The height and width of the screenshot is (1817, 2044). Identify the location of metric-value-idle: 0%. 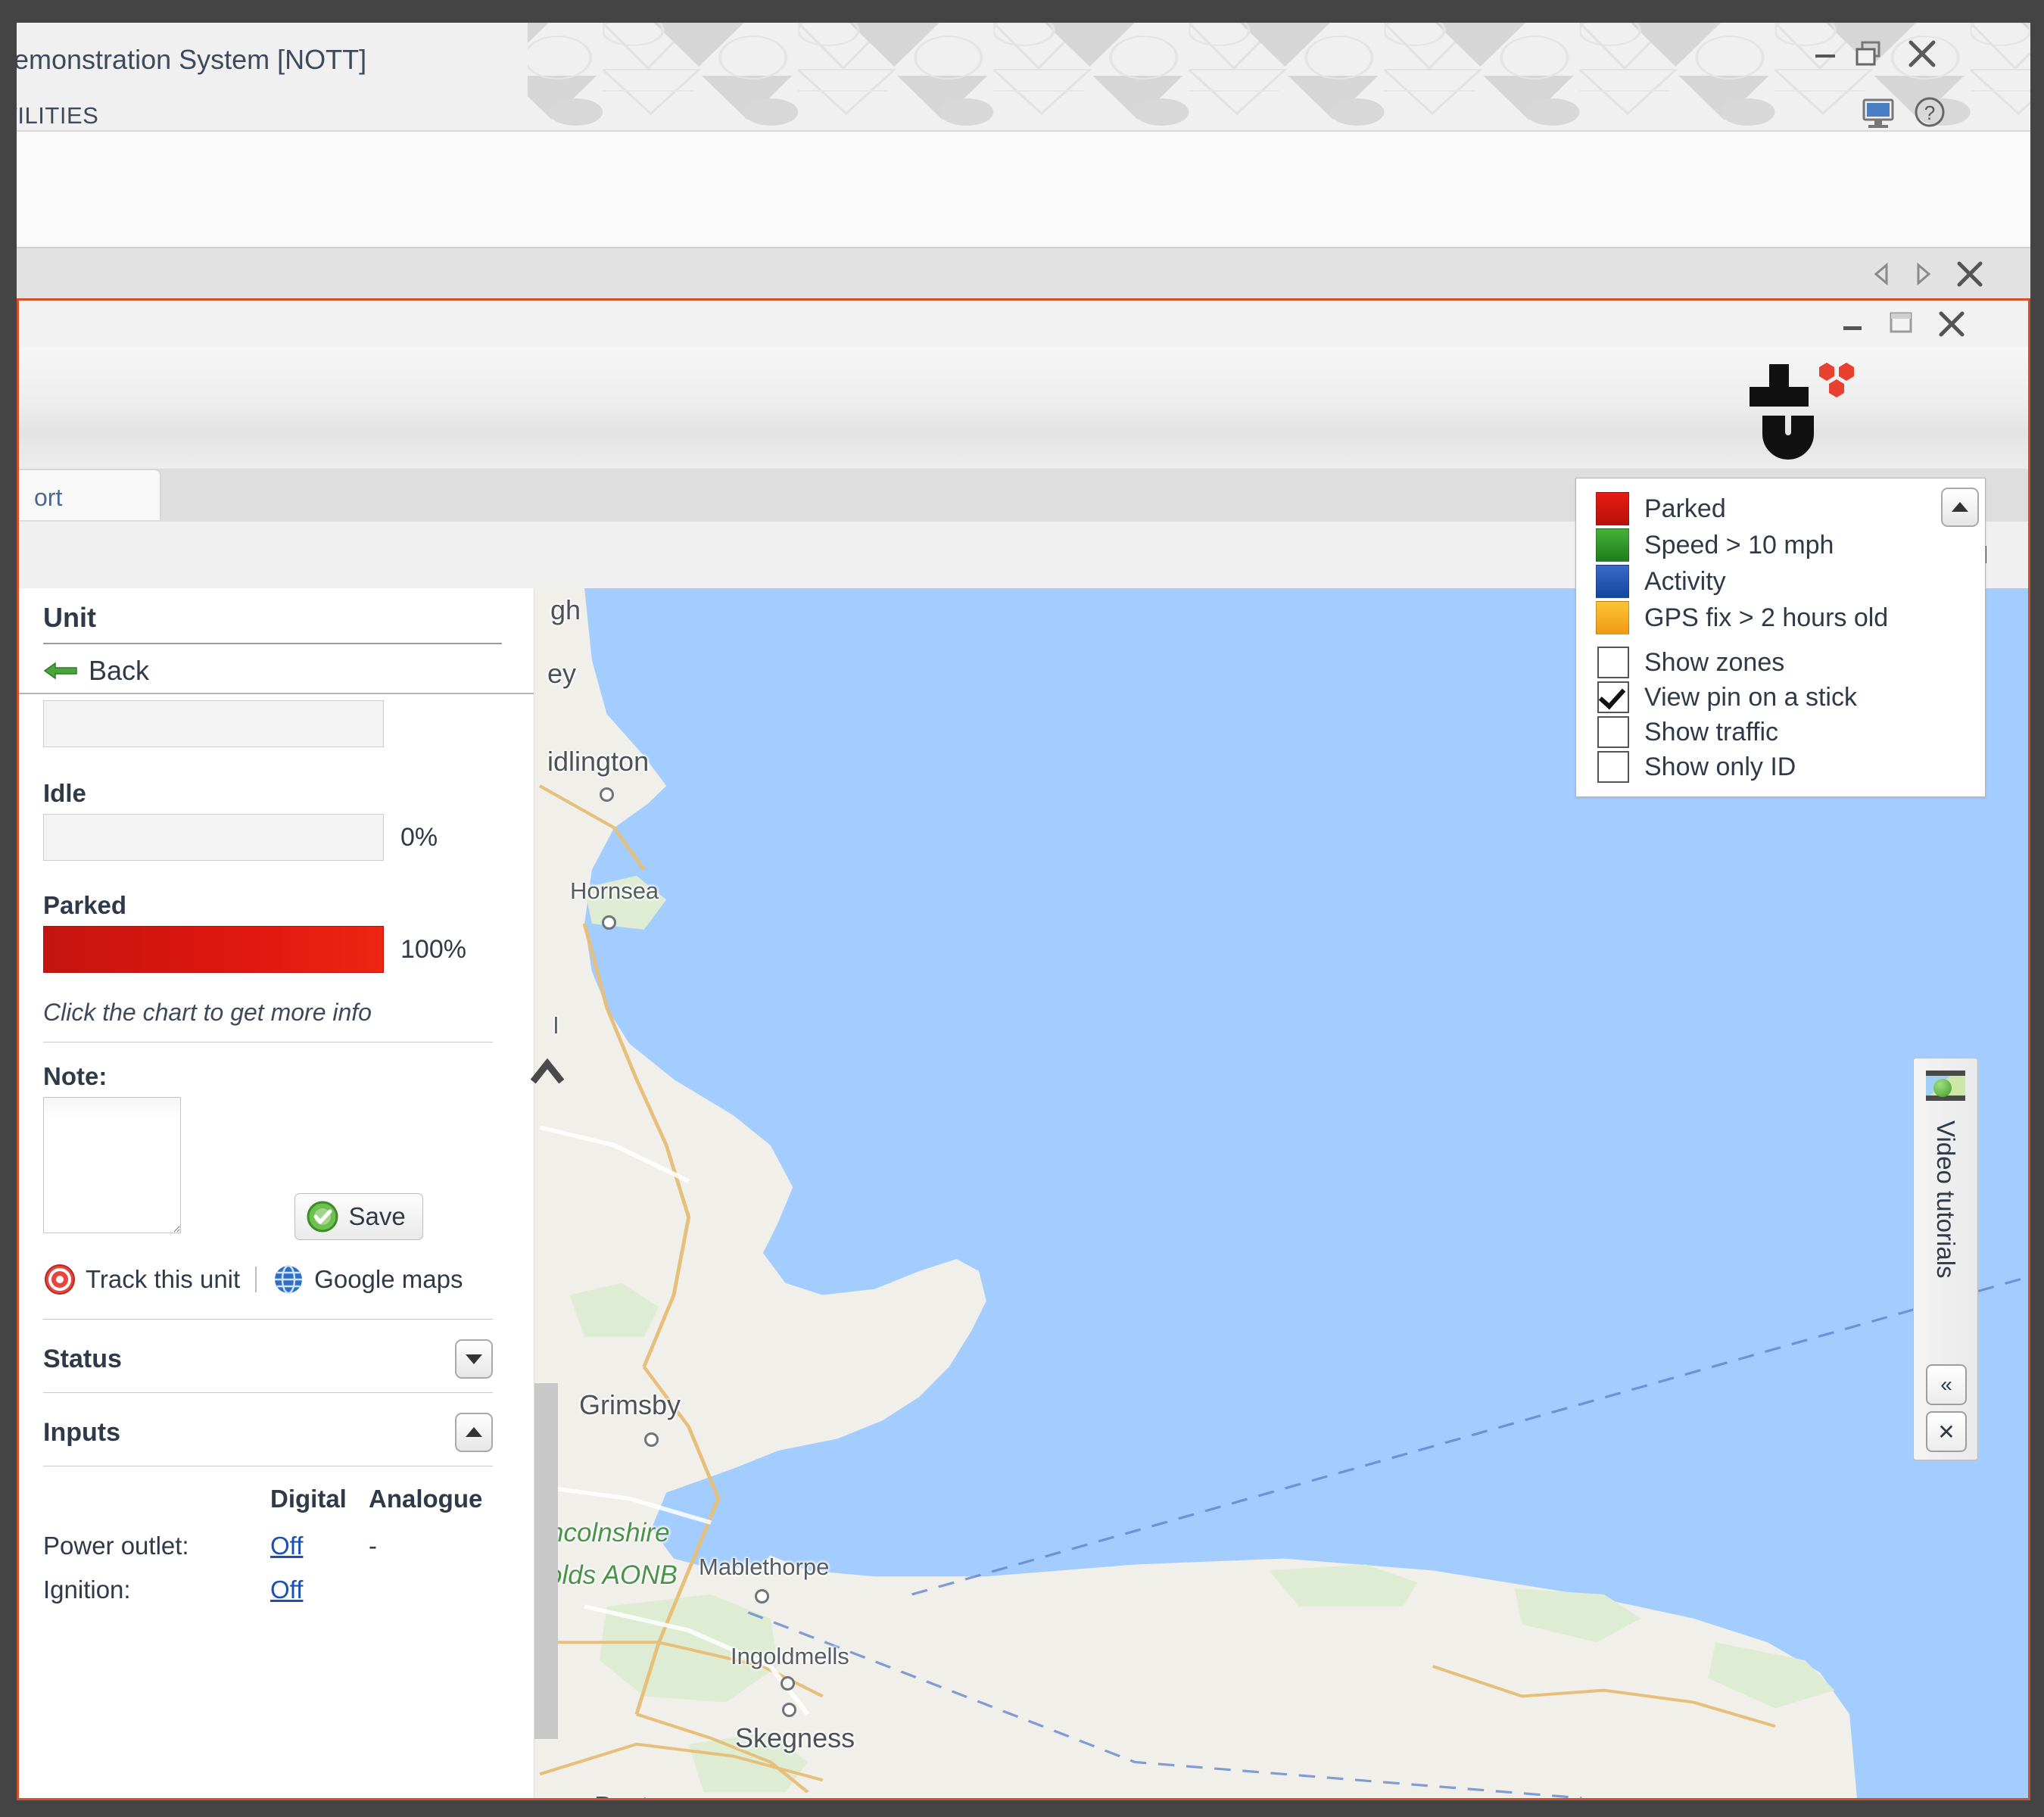
(419, 837).